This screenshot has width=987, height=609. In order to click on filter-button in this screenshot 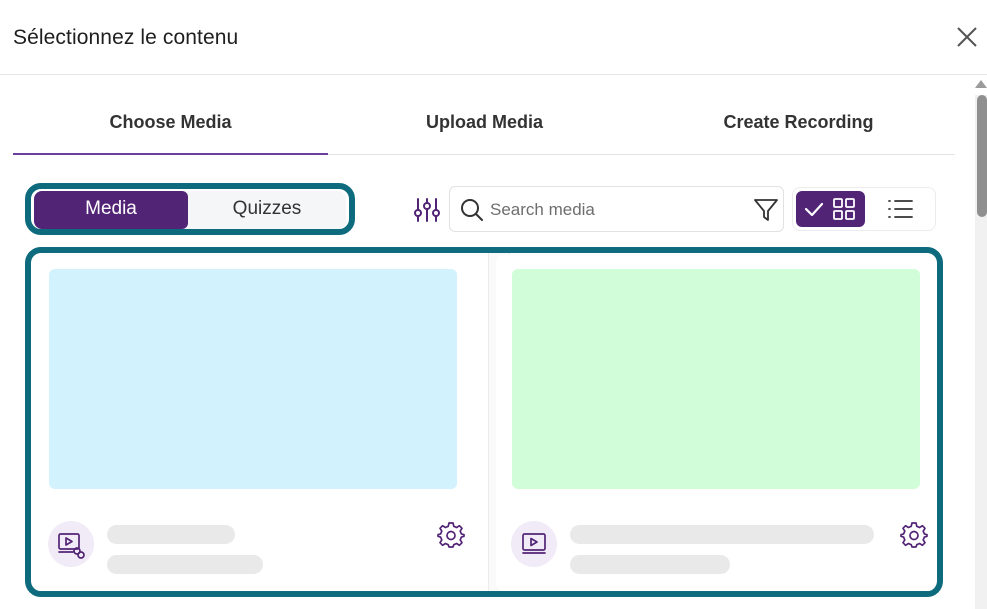, I will do `click(766, 210)`.